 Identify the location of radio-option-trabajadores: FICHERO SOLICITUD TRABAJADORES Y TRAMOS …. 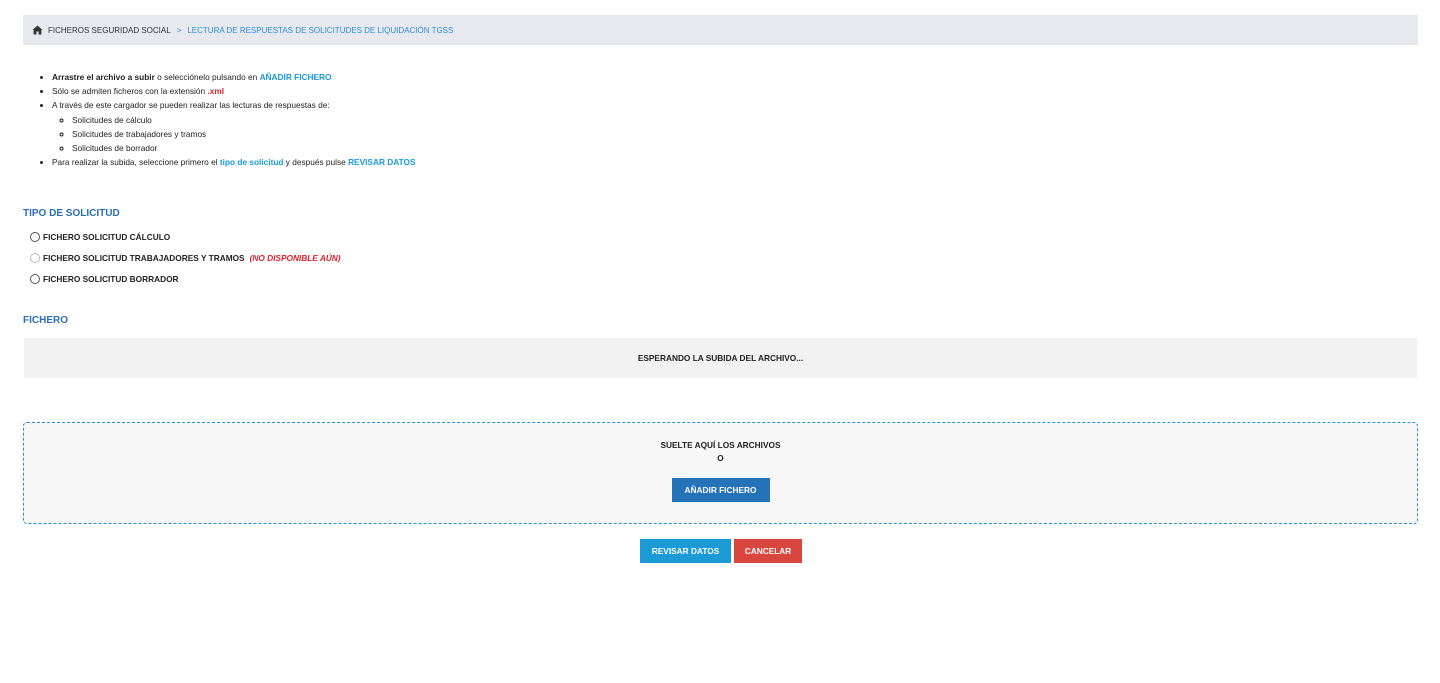
(185, 258).